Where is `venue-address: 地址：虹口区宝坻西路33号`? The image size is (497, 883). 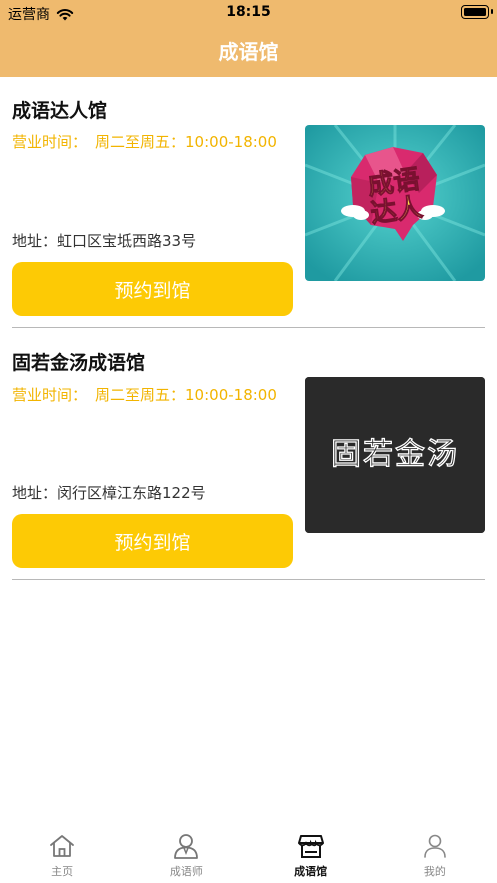 venue-address: 地址：虹口区宝坻西路33号 is located at coordinates (104, 240).